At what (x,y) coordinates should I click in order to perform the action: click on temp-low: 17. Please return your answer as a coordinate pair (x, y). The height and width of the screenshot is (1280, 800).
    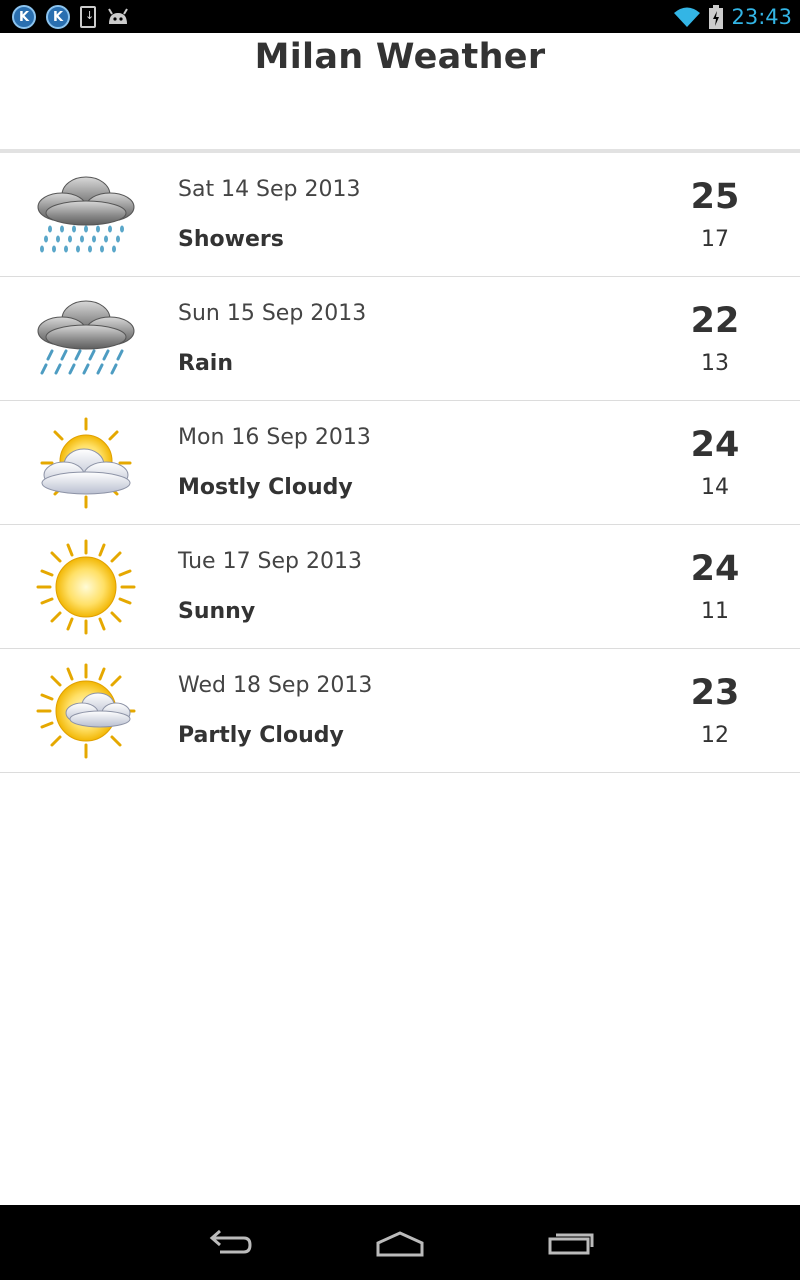
    Looking at the image, I should click on (715, 239).